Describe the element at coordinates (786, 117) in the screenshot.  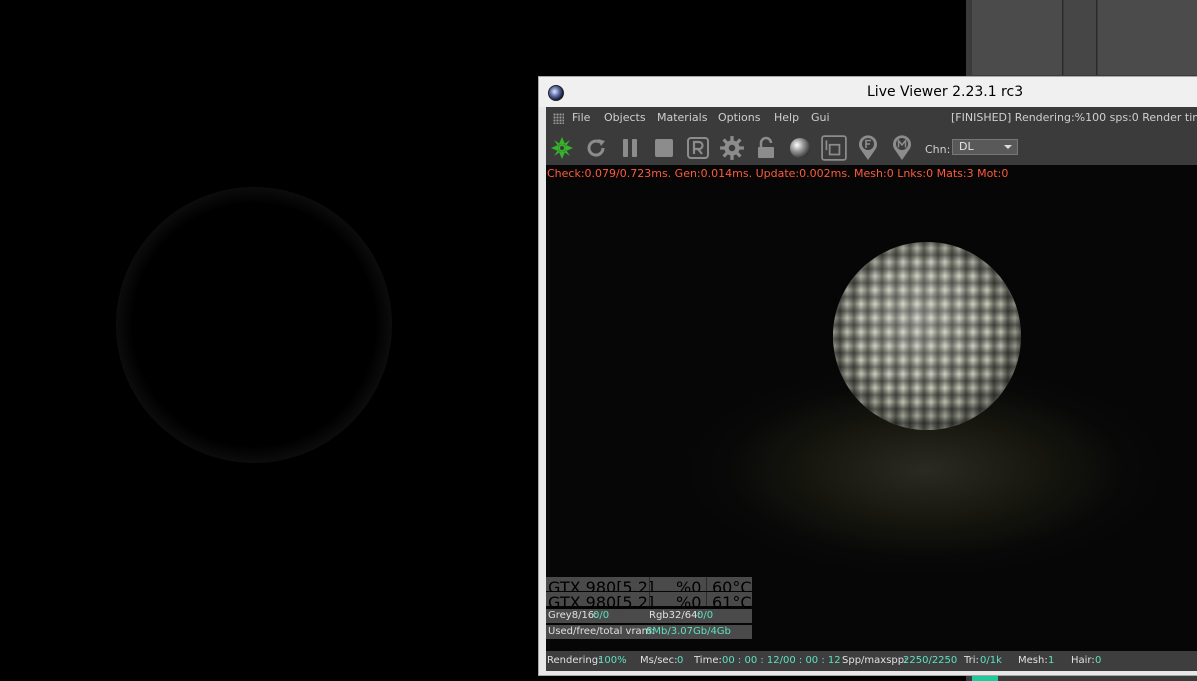
I see `menu-help: Help` at that location.